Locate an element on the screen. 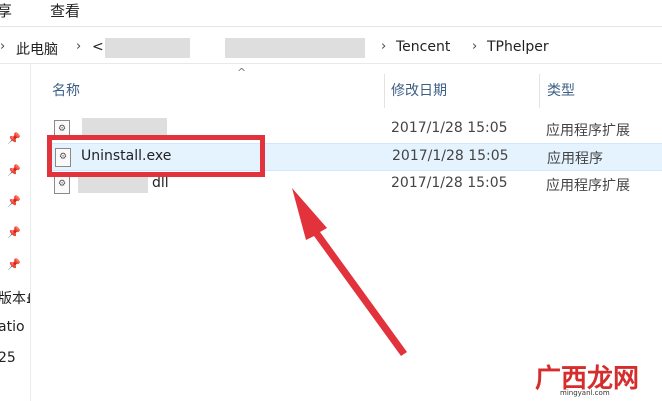  arrow-shape is located at coordinates (349, 272).